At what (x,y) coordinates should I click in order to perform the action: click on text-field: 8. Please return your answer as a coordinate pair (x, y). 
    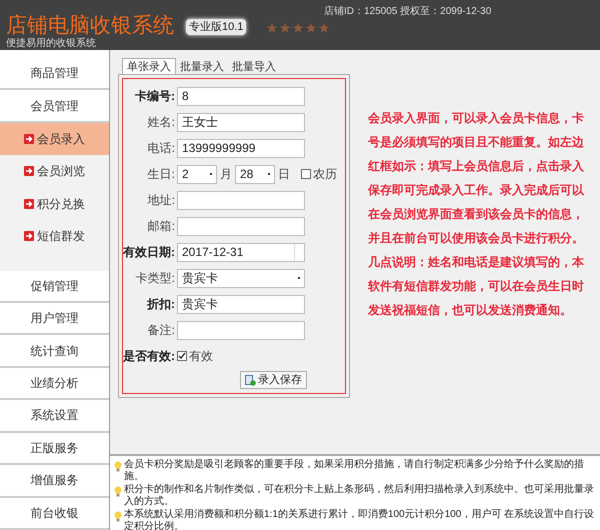
    Looking at the image, I should click on (241, 96).